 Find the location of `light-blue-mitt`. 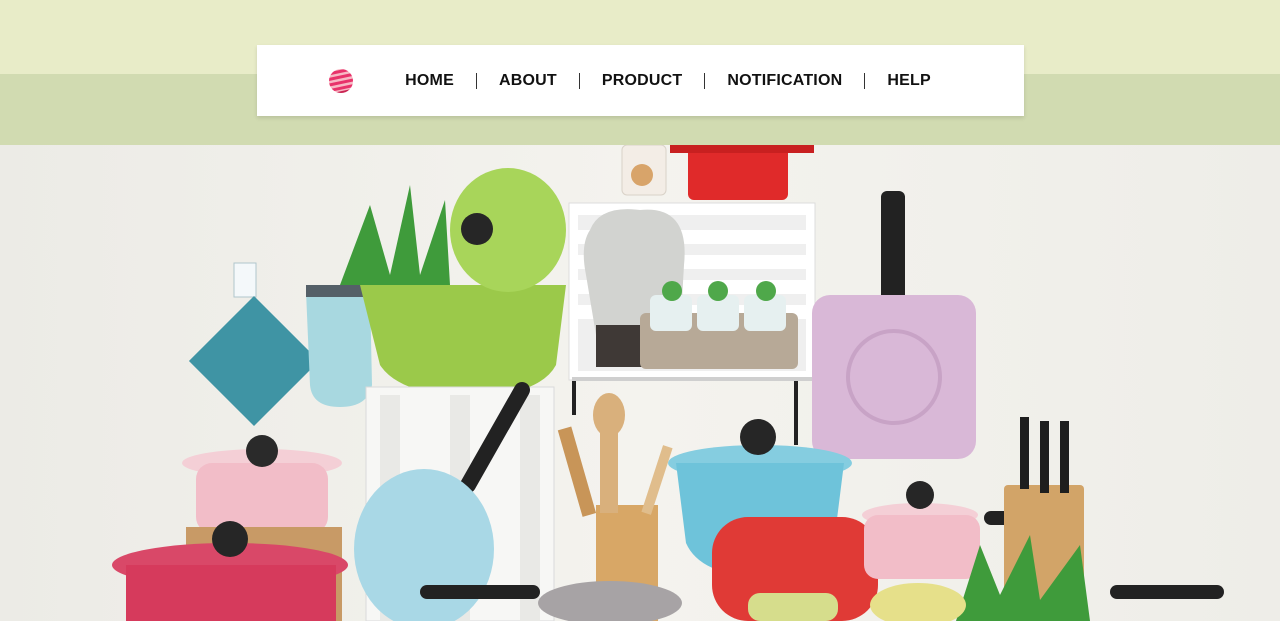

light-blue-mitt is located at coordinates (339, 346).